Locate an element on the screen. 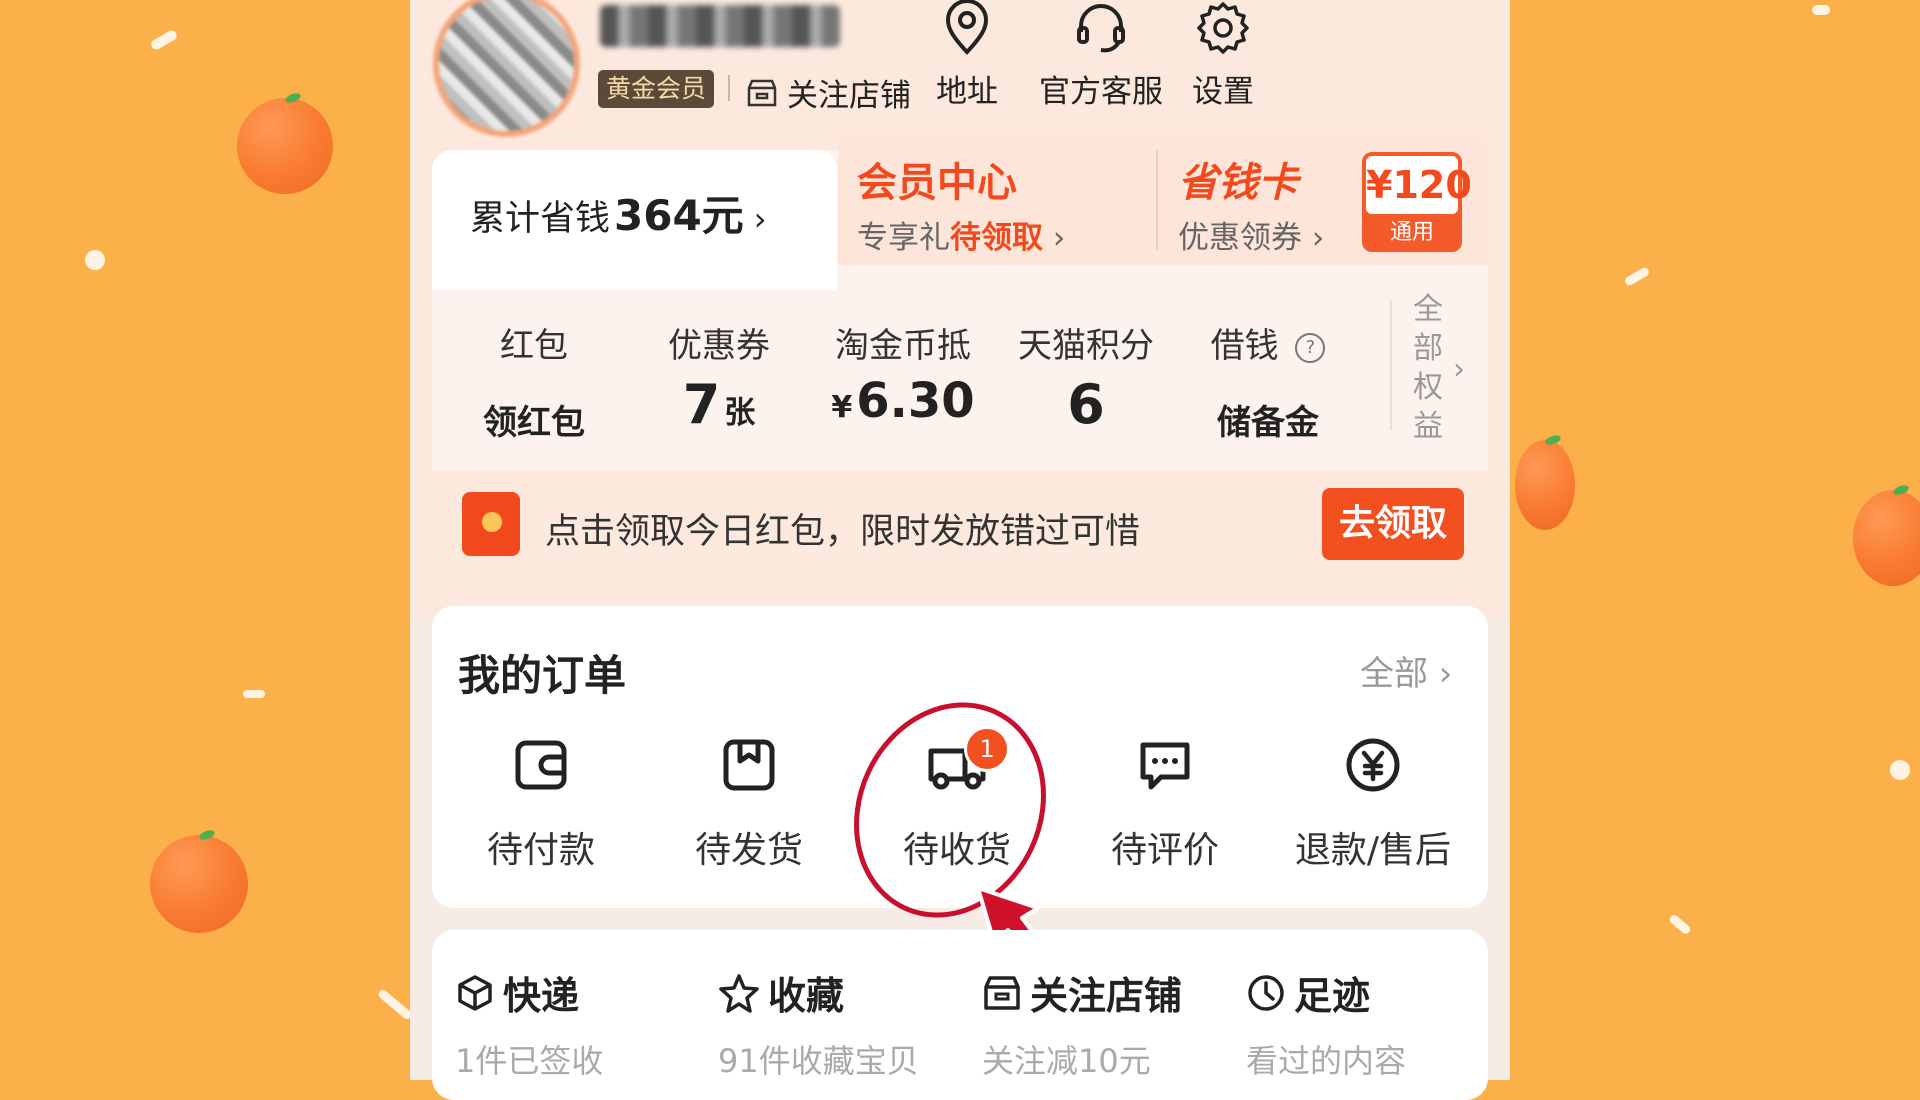  order-pending-payment: 待付款 is located at coordinates (541, 804).